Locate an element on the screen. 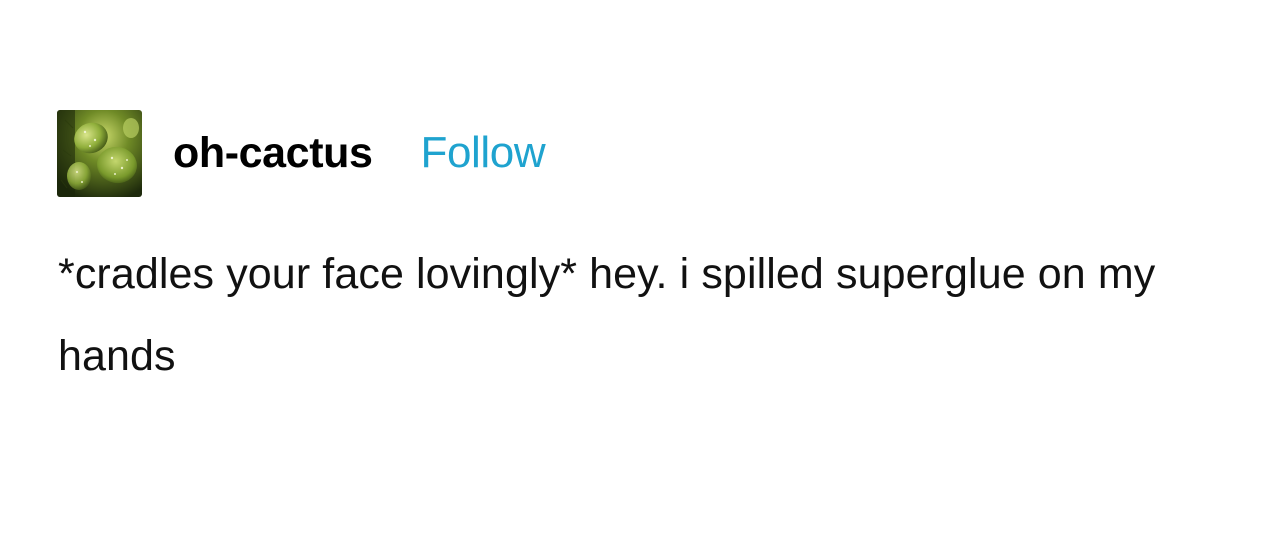 The image size is (1284, 547). follow-button: Follow is located at coordinates (483, 153).